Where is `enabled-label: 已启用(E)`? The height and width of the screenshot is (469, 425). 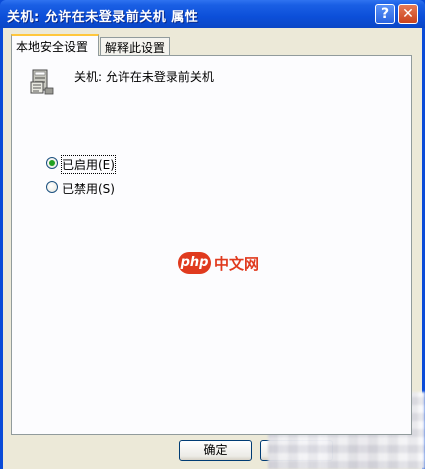
enabled-label: 已启用(E) is located at coordinates (88, 164).